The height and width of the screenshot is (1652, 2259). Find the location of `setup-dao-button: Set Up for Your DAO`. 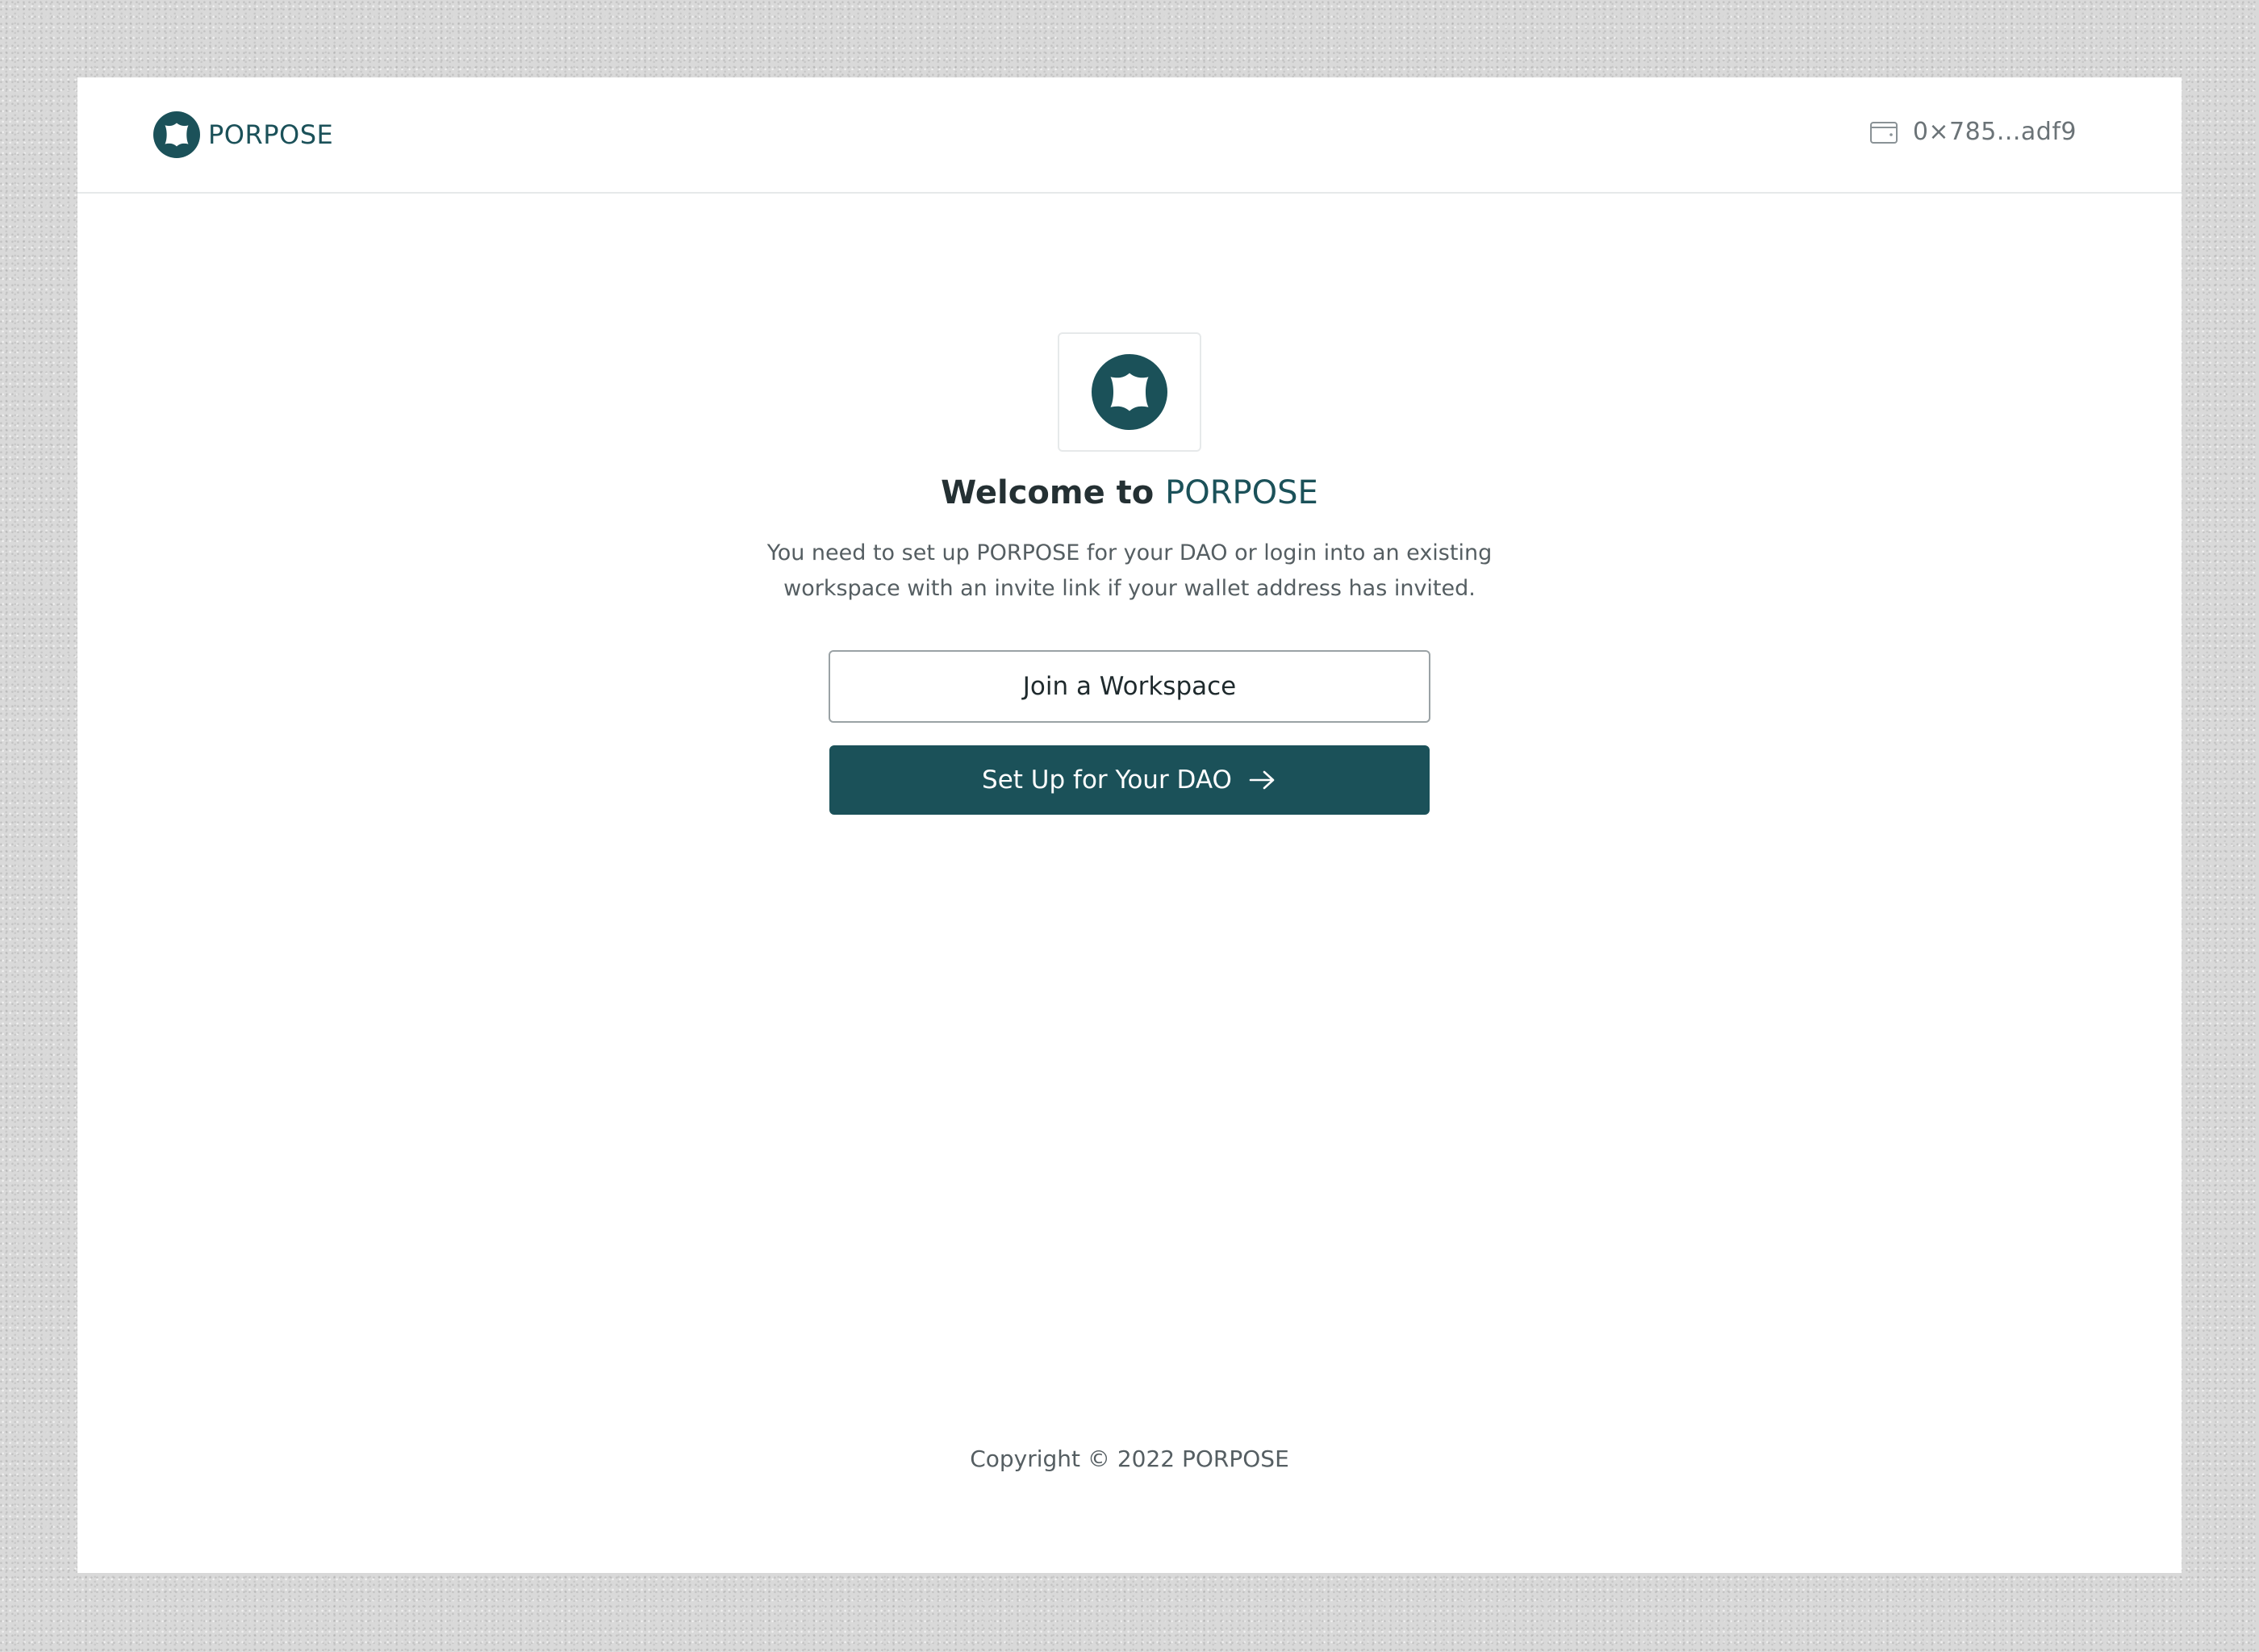

setup-dao-button: Set Up for Your DAO is located at coordinates (1129, 780).